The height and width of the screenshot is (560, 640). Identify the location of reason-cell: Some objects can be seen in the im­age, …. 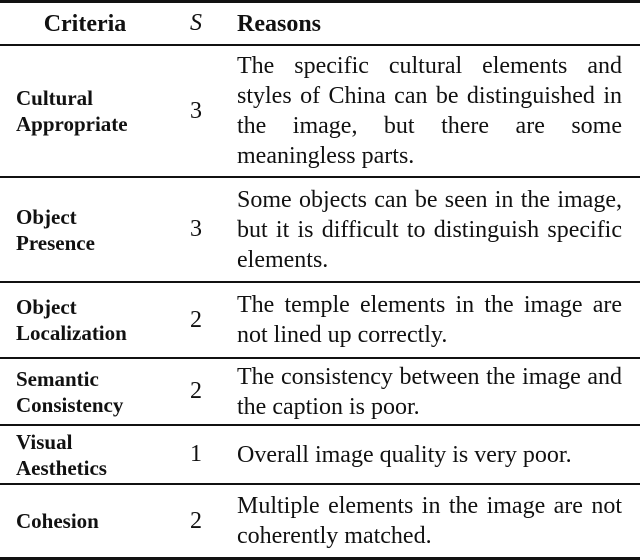
(429, 229).